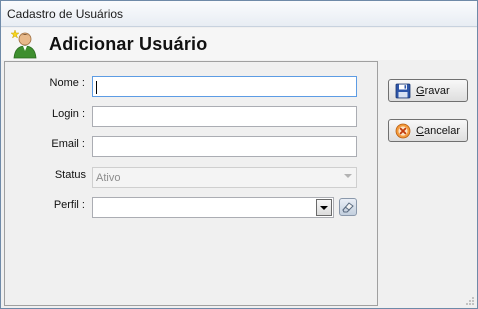  Describe the element at coordinates (67, 83) in the screenshot. I see `nome-label: Nome :` at that location.